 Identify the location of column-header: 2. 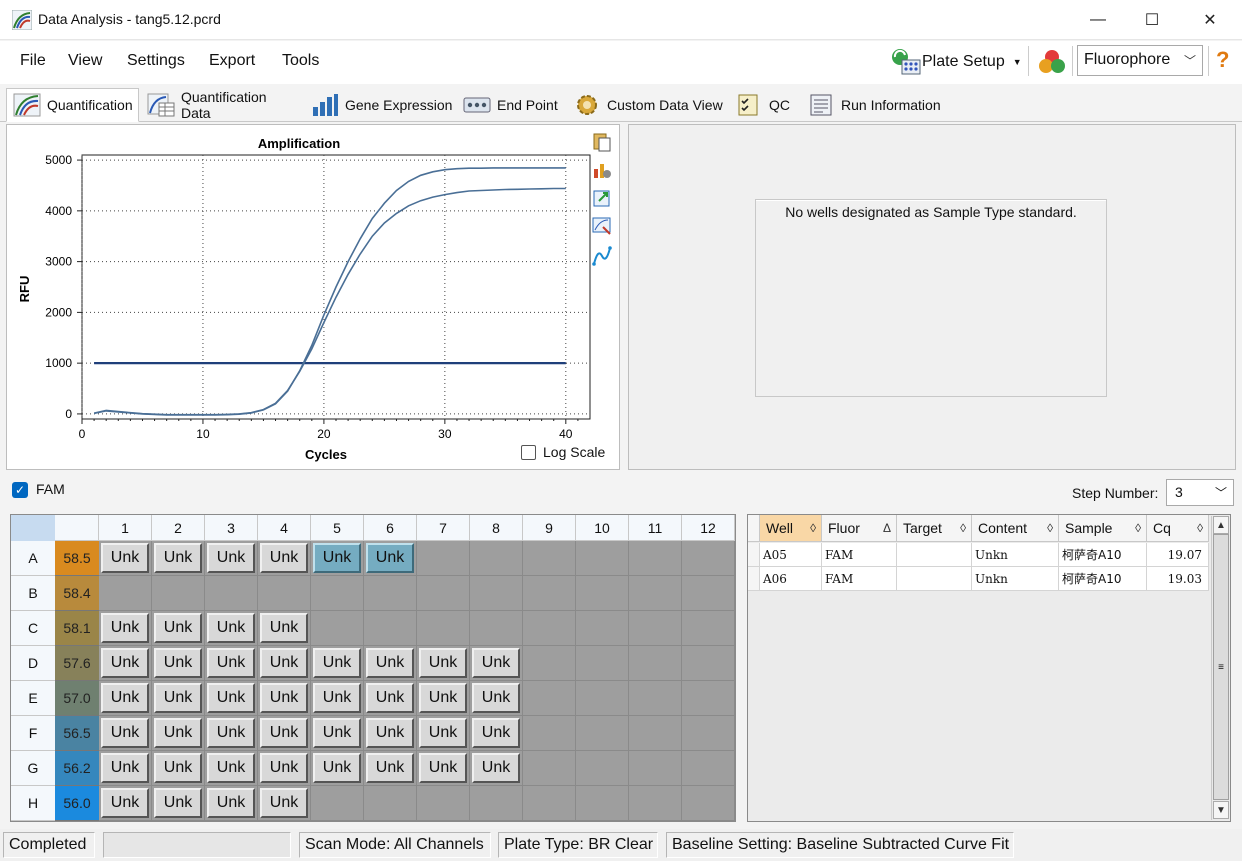
(178, 528).